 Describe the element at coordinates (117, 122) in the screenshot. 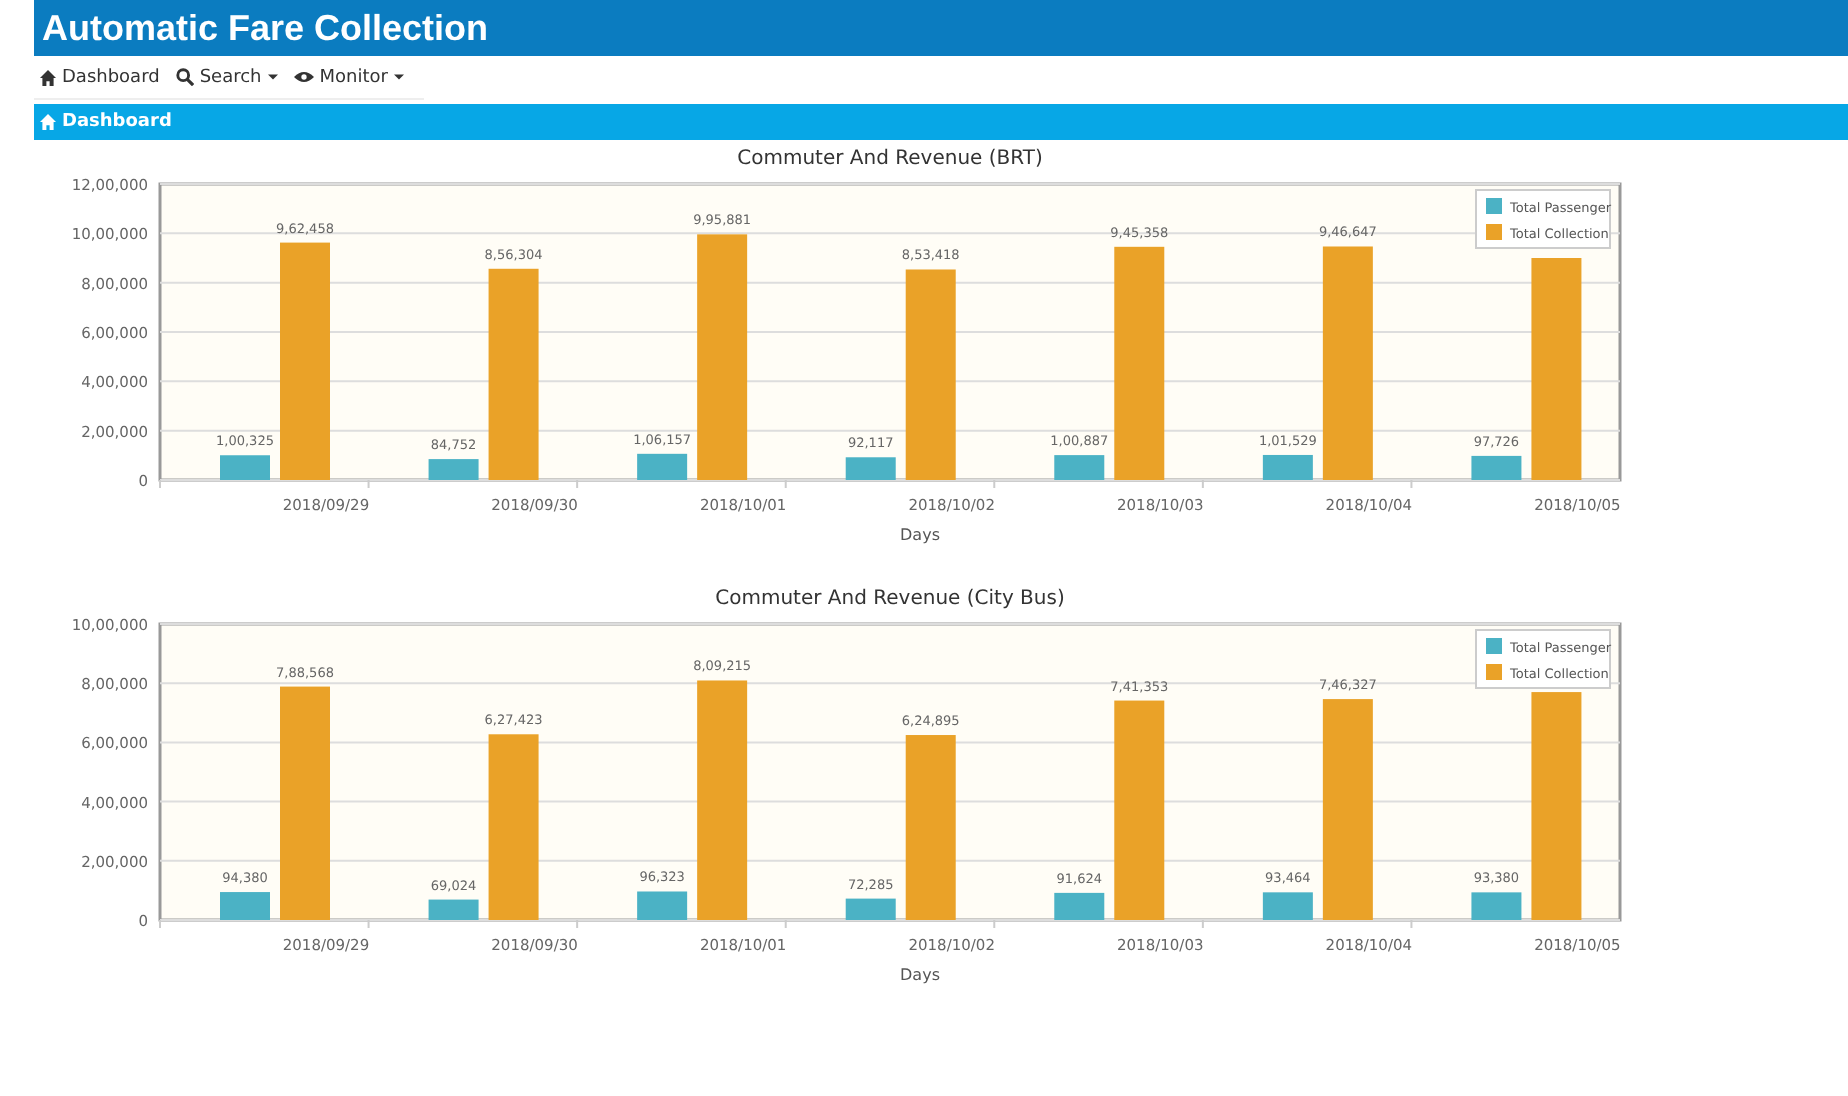

I see `section-title: Dashboard` at that location.